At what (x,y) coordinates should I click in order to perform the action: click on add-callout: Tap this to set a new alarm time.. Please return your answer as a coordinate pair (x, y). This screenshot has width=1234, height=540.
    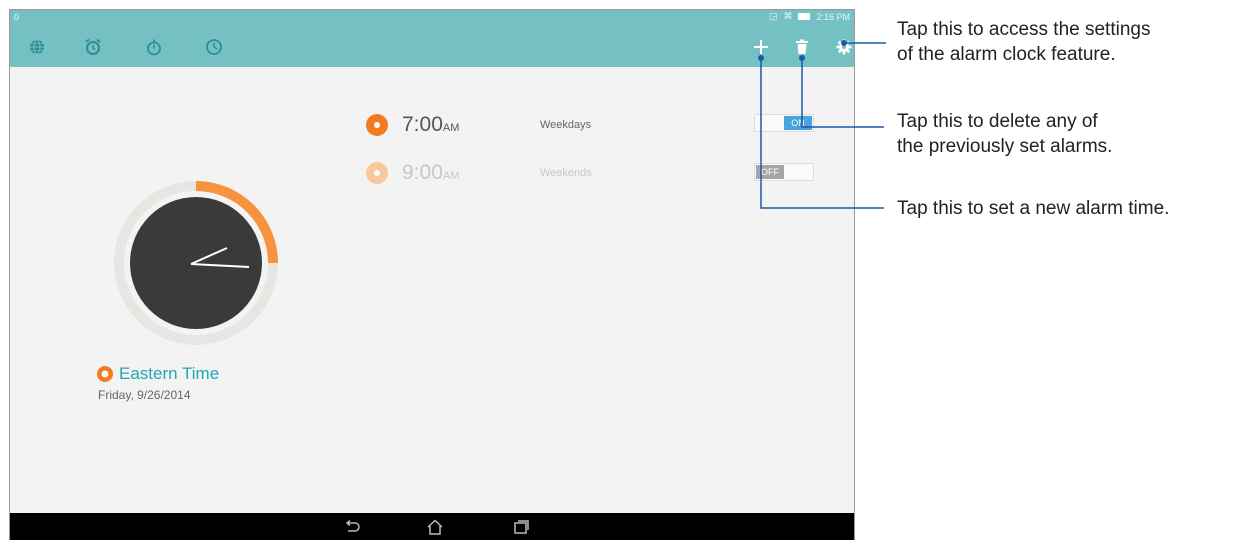
    Looking at the image, I should click on (1033, 208).